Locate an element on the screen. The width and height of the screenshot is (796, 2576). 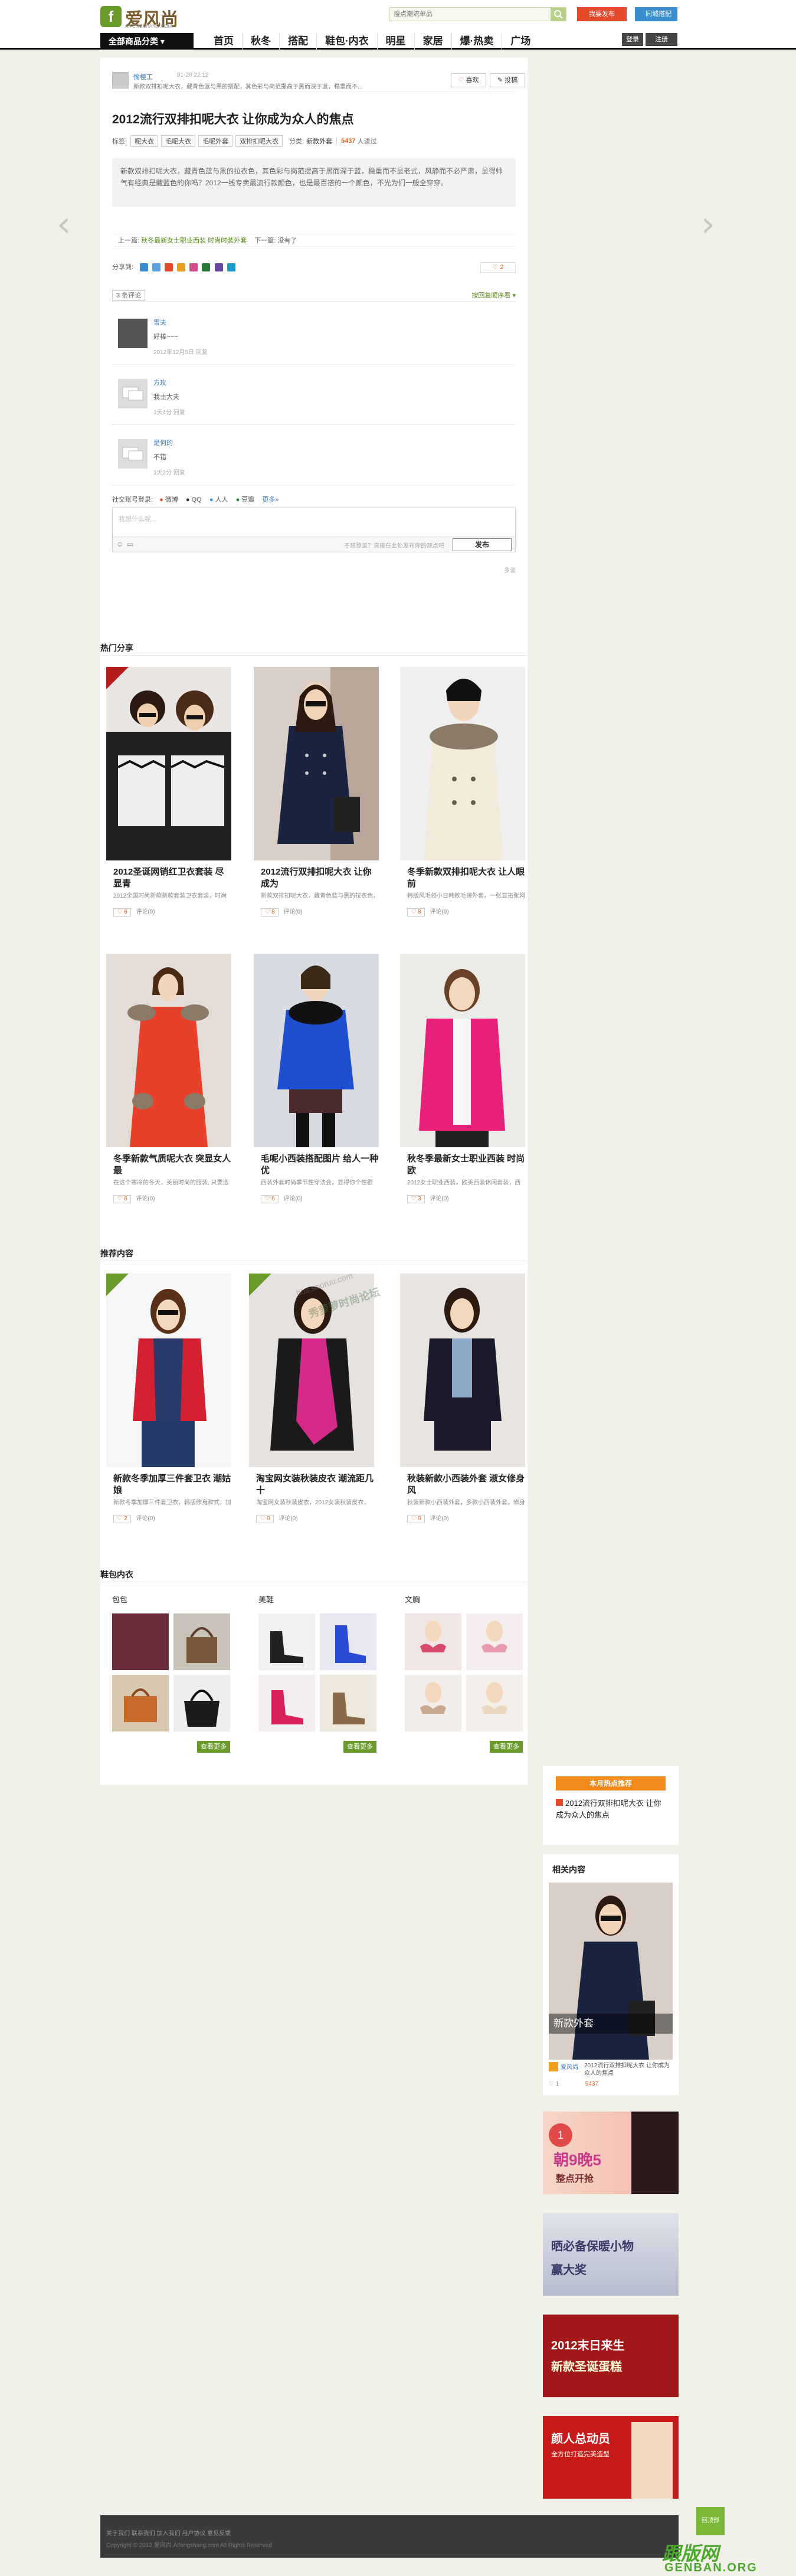
column-title: 美鞋 is located at coordinates (323, 1599).